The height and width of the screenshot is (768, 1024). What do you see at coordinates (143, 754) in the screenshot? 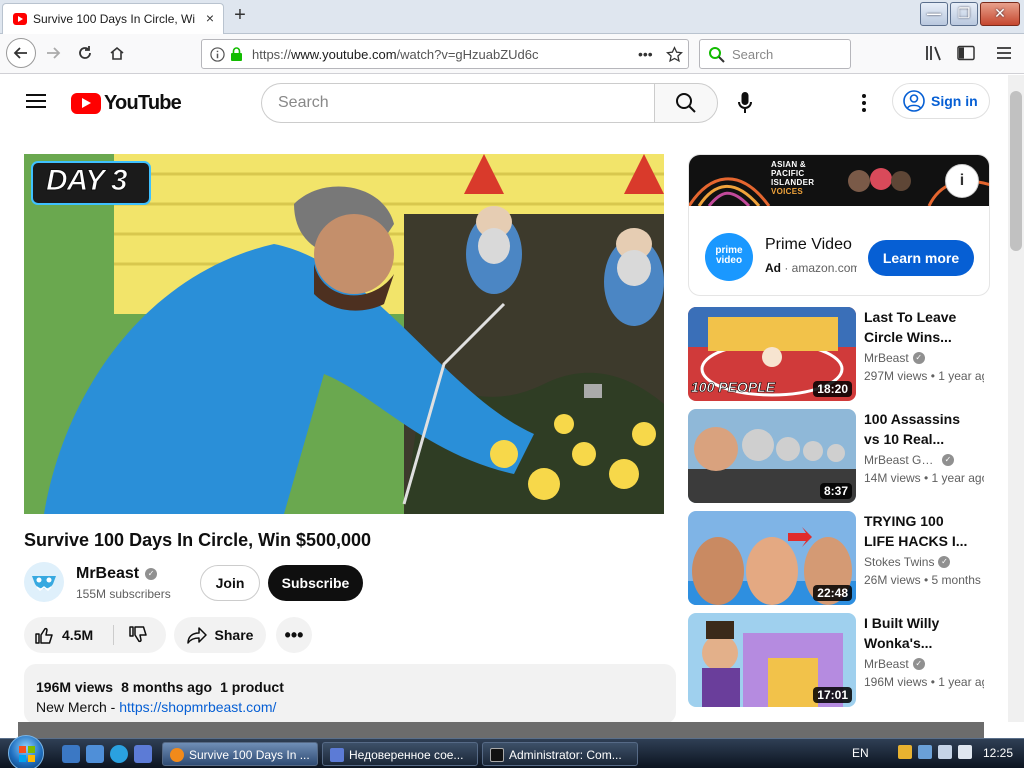
I see `quick-launch-app-icon` at bounding box center [143, 754].